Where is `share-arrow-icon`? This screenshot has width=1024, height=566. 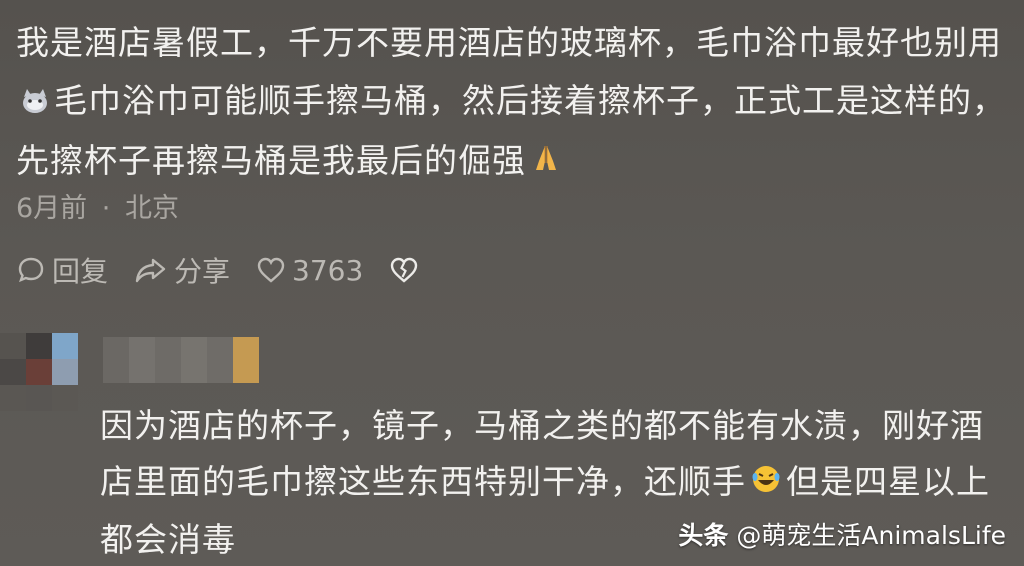
share-arrow-icon is located at coordinates (150, 270).